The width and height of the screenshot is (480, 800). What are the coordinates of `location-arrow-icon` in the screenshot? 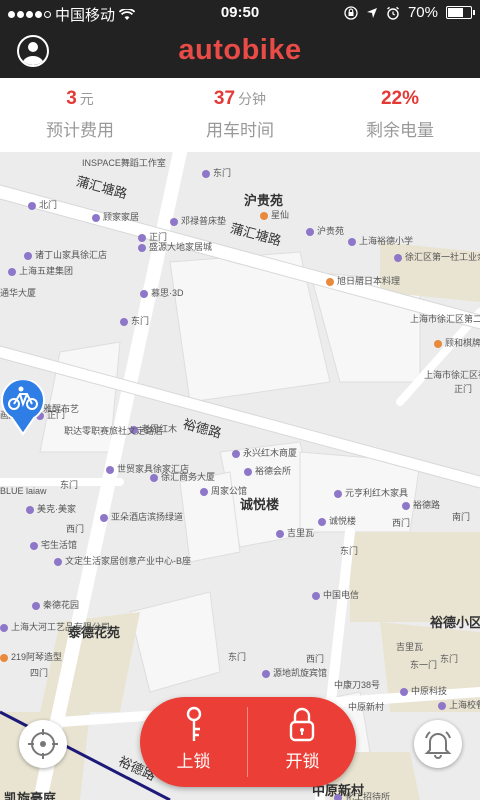 It's located at (371, 12).